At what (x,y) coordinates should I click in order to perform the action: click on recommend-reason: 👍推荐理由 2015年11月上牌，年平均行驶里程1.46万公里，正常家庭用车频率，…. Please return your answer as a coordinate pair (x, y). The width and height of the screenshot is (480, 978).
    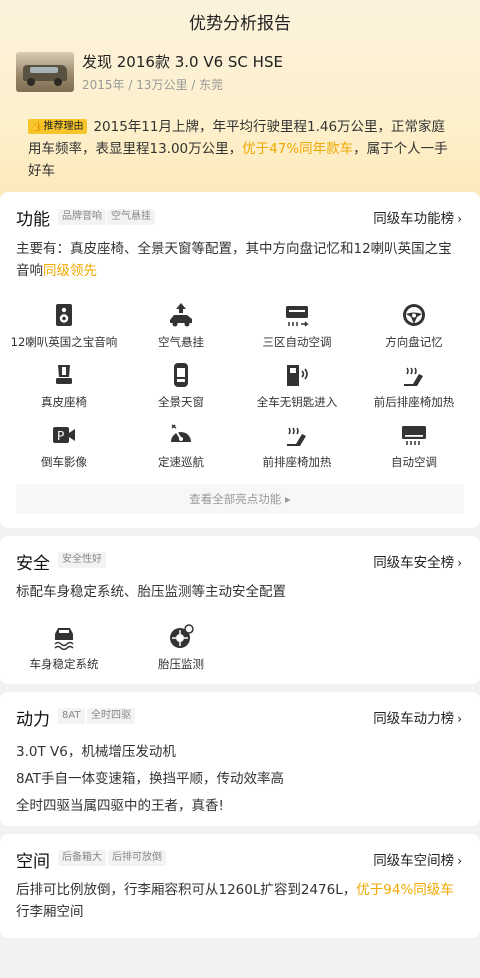
    Looking at the image, I should click on (238, 149).